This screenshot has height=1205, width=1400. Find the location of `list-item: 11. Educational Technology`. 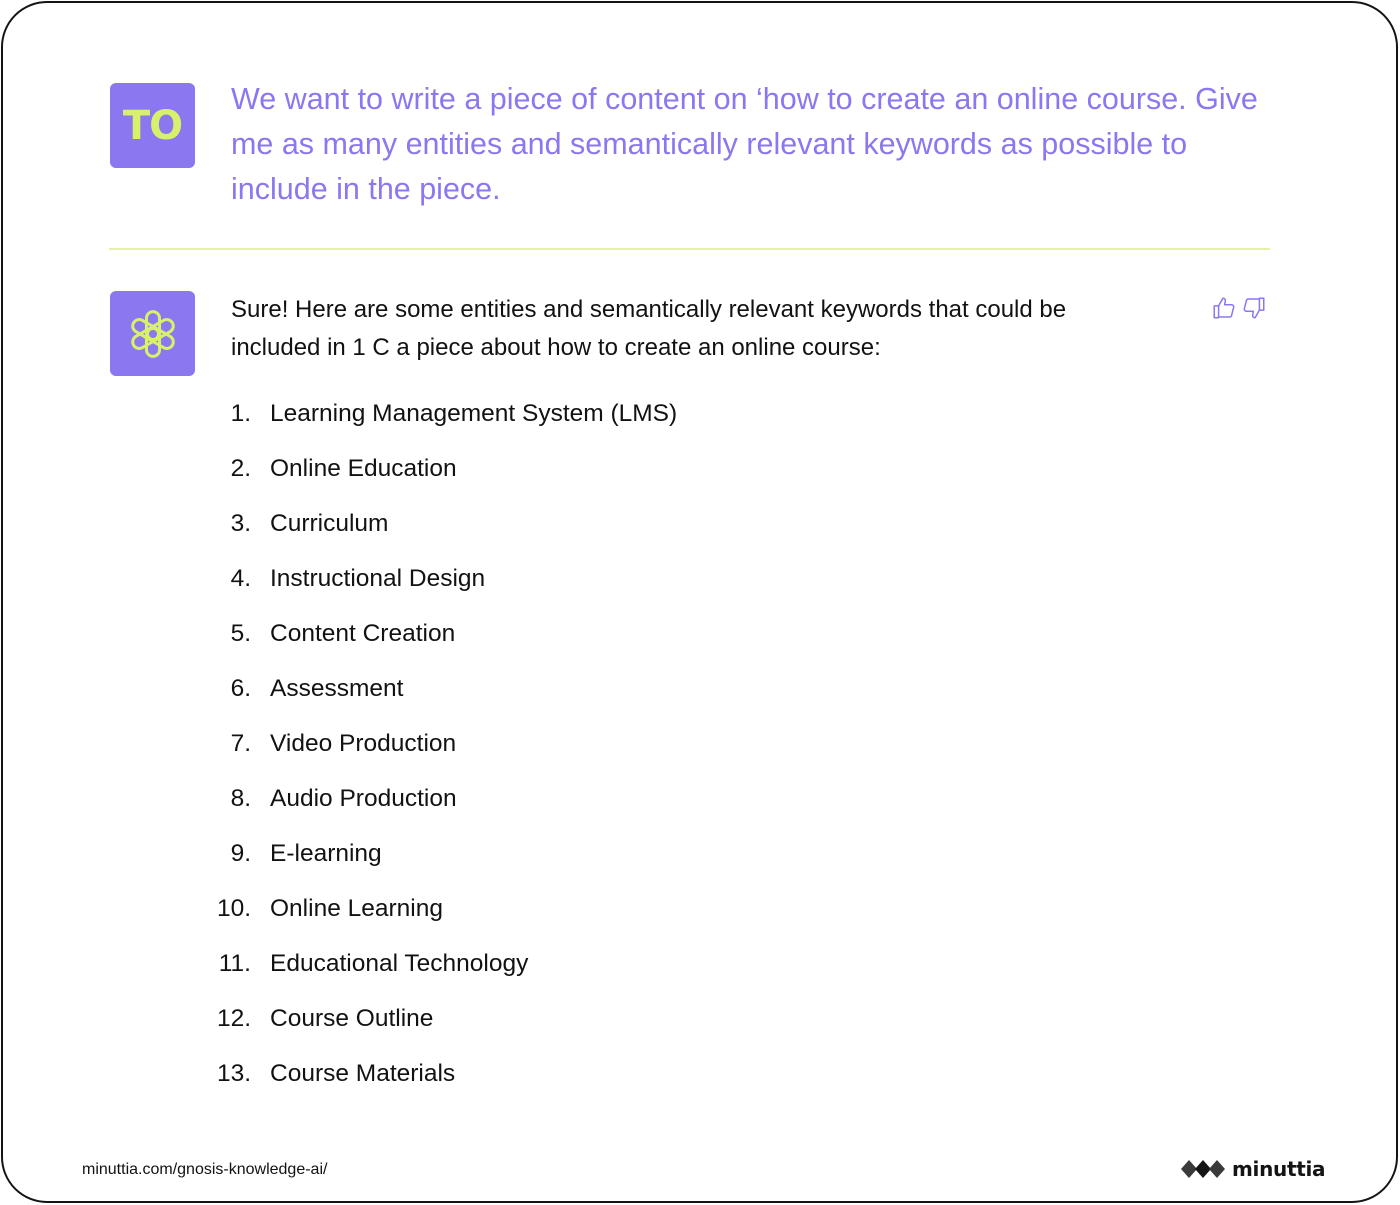

list-item: 11. Educational Technology is located at coordinates (373, 963).